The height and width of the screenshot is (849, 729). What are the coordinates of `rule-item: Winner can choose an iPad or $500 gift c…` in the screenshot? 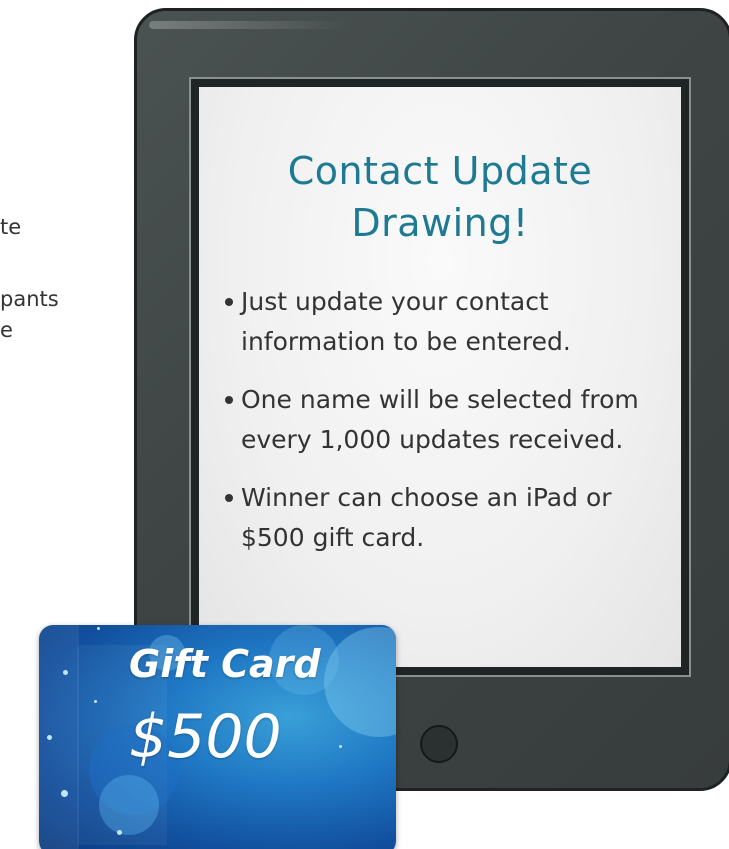 It's located at (445, 518).